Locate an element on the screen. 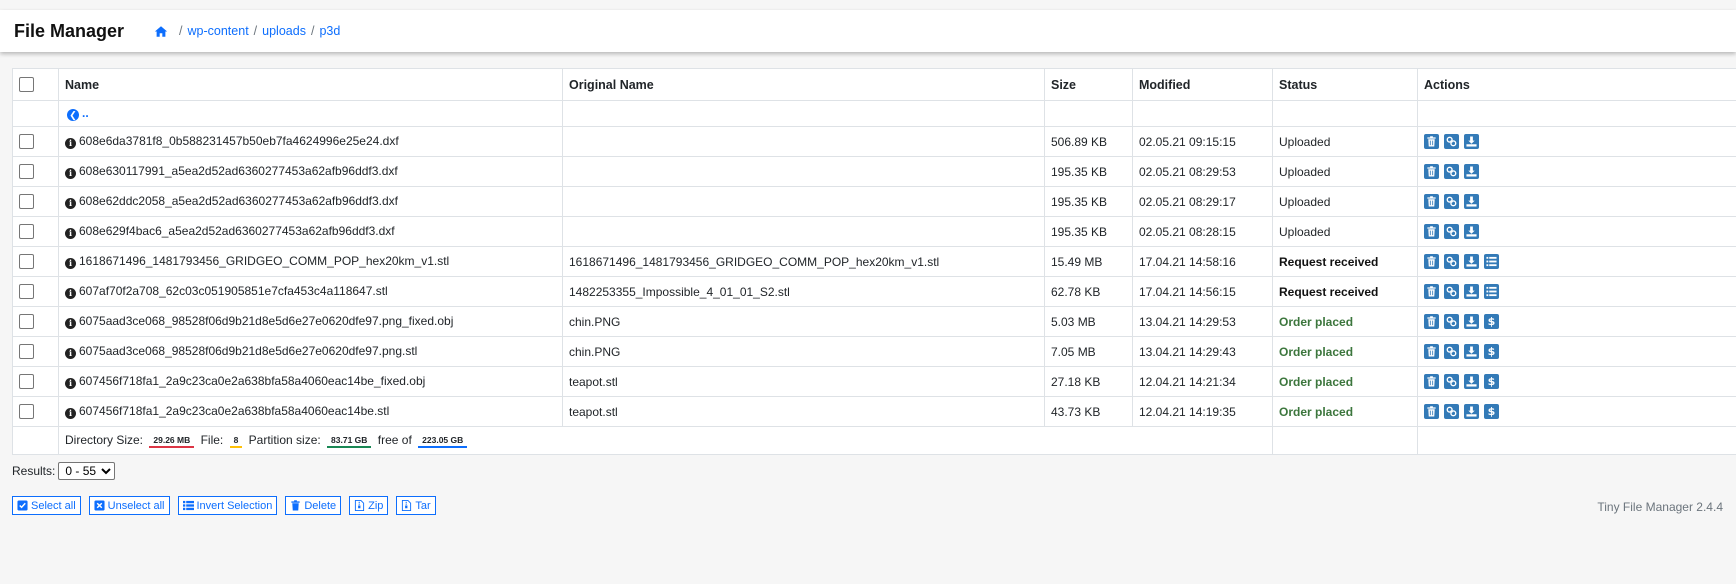 The height and width of the screenshot is (584, 1736). breadcrumb-item-wp-content: wp-content is located at coordinates (218, 31).